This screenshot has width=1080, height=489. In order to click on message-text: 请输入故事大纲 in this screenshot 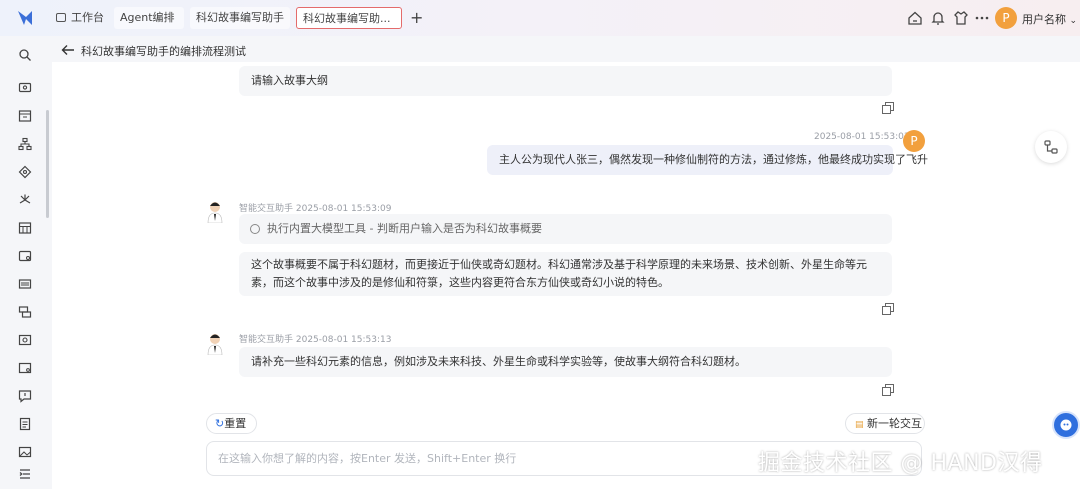, I will do `click(289, 80)`.